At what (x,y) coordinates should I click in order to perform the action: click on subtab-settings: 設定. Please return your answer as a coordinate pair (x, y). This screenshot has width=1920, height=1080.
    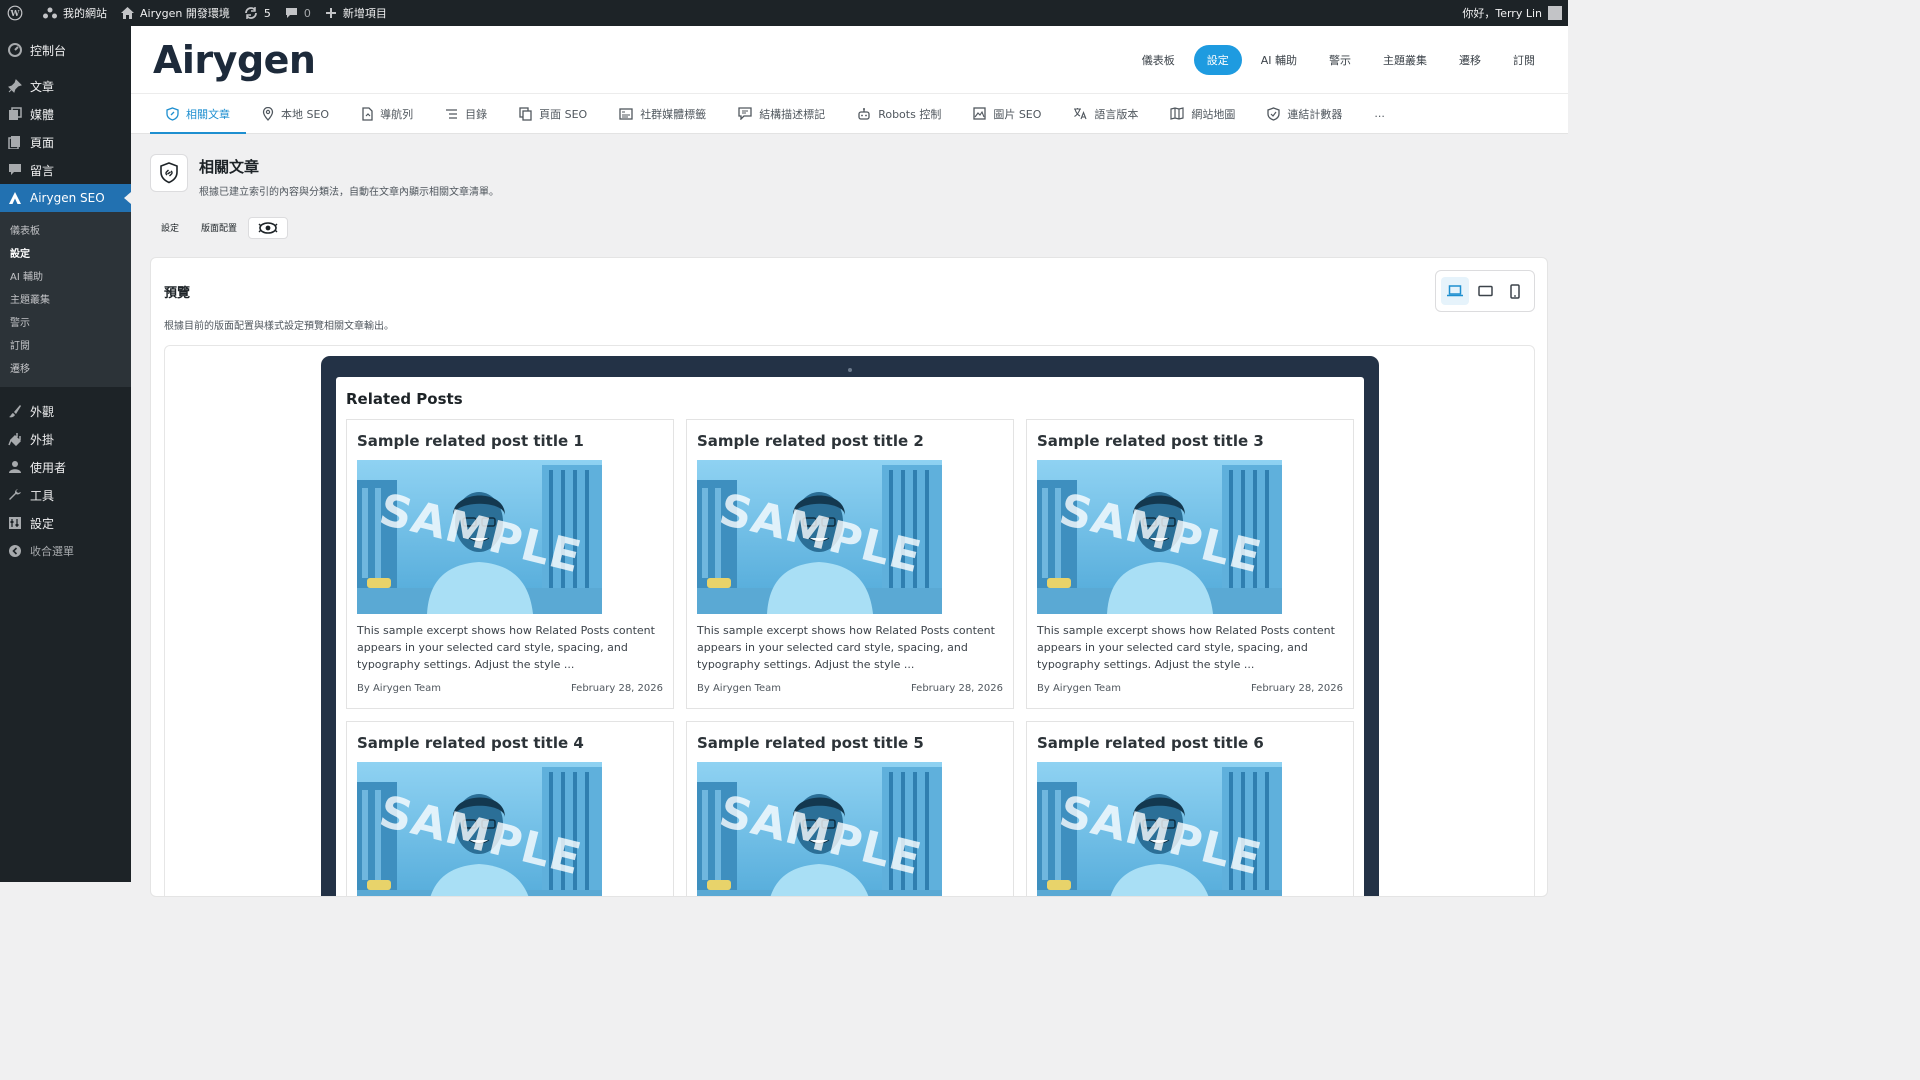
    Looking at the image, I should click on (170, 227).